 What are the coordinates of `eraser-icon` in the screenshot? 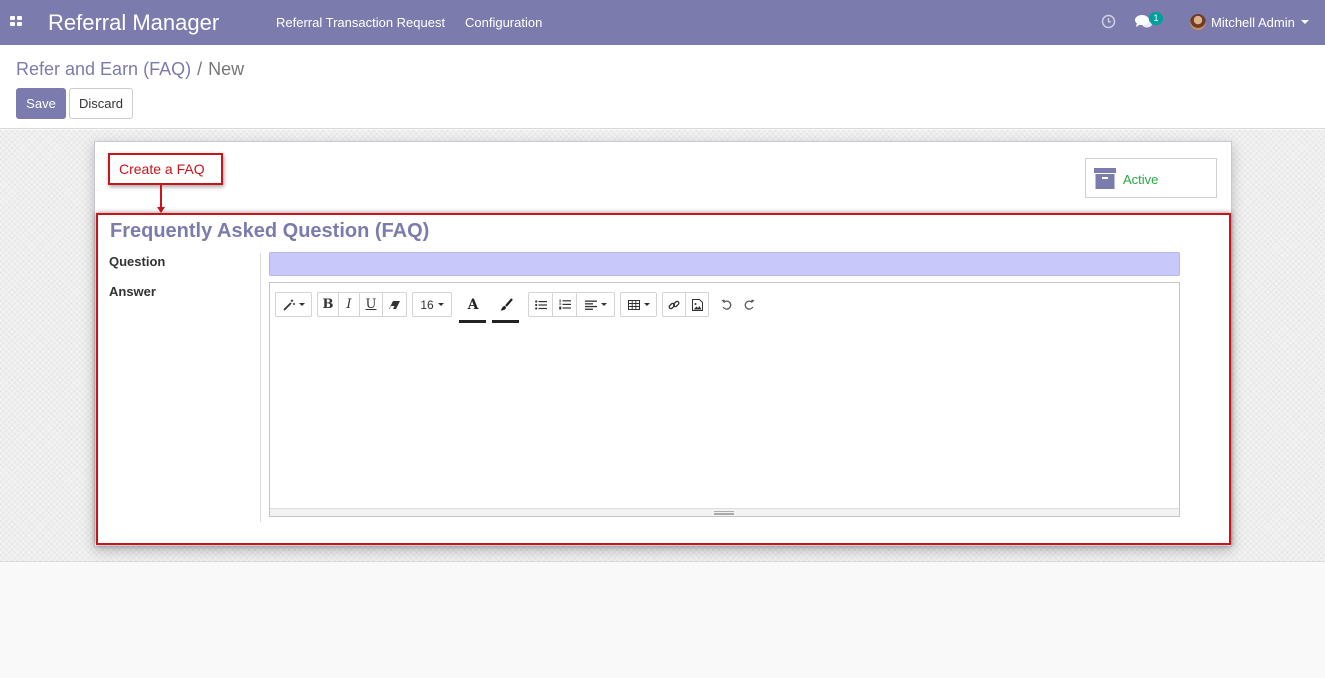 It's located at (394, 304).